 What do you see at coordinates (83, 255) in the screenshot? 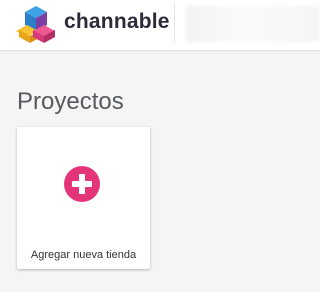
I see `add-new-store-label: Agregar nueva tienda` at bounding box center [83, 255].